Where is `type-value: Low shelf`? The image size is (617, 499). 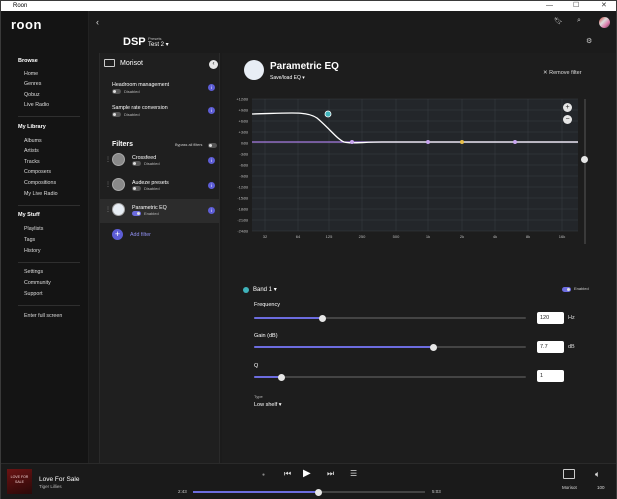 type-value: Low shelf is located at coordinates (266, 405).